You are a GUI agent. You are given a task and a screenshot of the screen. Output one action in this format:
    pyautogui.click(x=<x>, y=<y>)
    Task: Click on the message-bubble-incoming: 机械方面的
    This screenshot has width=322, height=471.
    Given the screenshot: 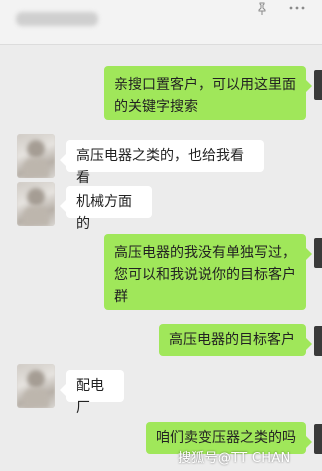 What is the action you would take?
    pyautogui.click(x=106, y=209)
    